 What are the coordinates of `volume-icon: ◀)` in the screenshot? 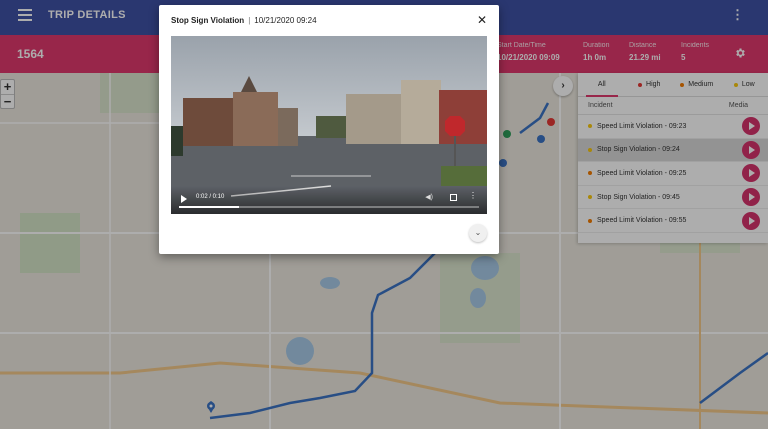 It's located at (429, 197).